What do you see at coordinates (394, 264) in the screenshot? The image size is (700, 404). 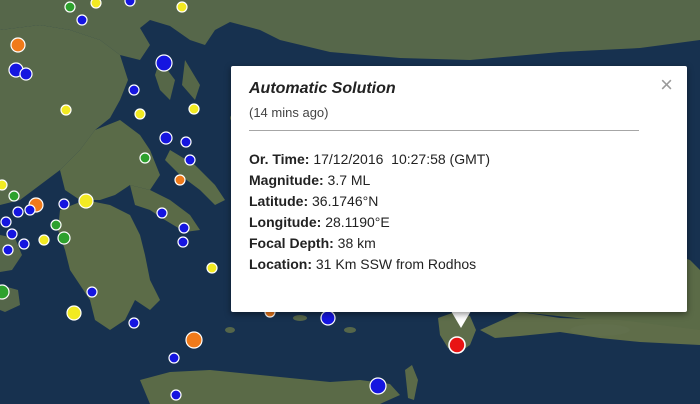 I see `row-value: 31 Km SSW from Rodhos` at bounding box center [394, 264].